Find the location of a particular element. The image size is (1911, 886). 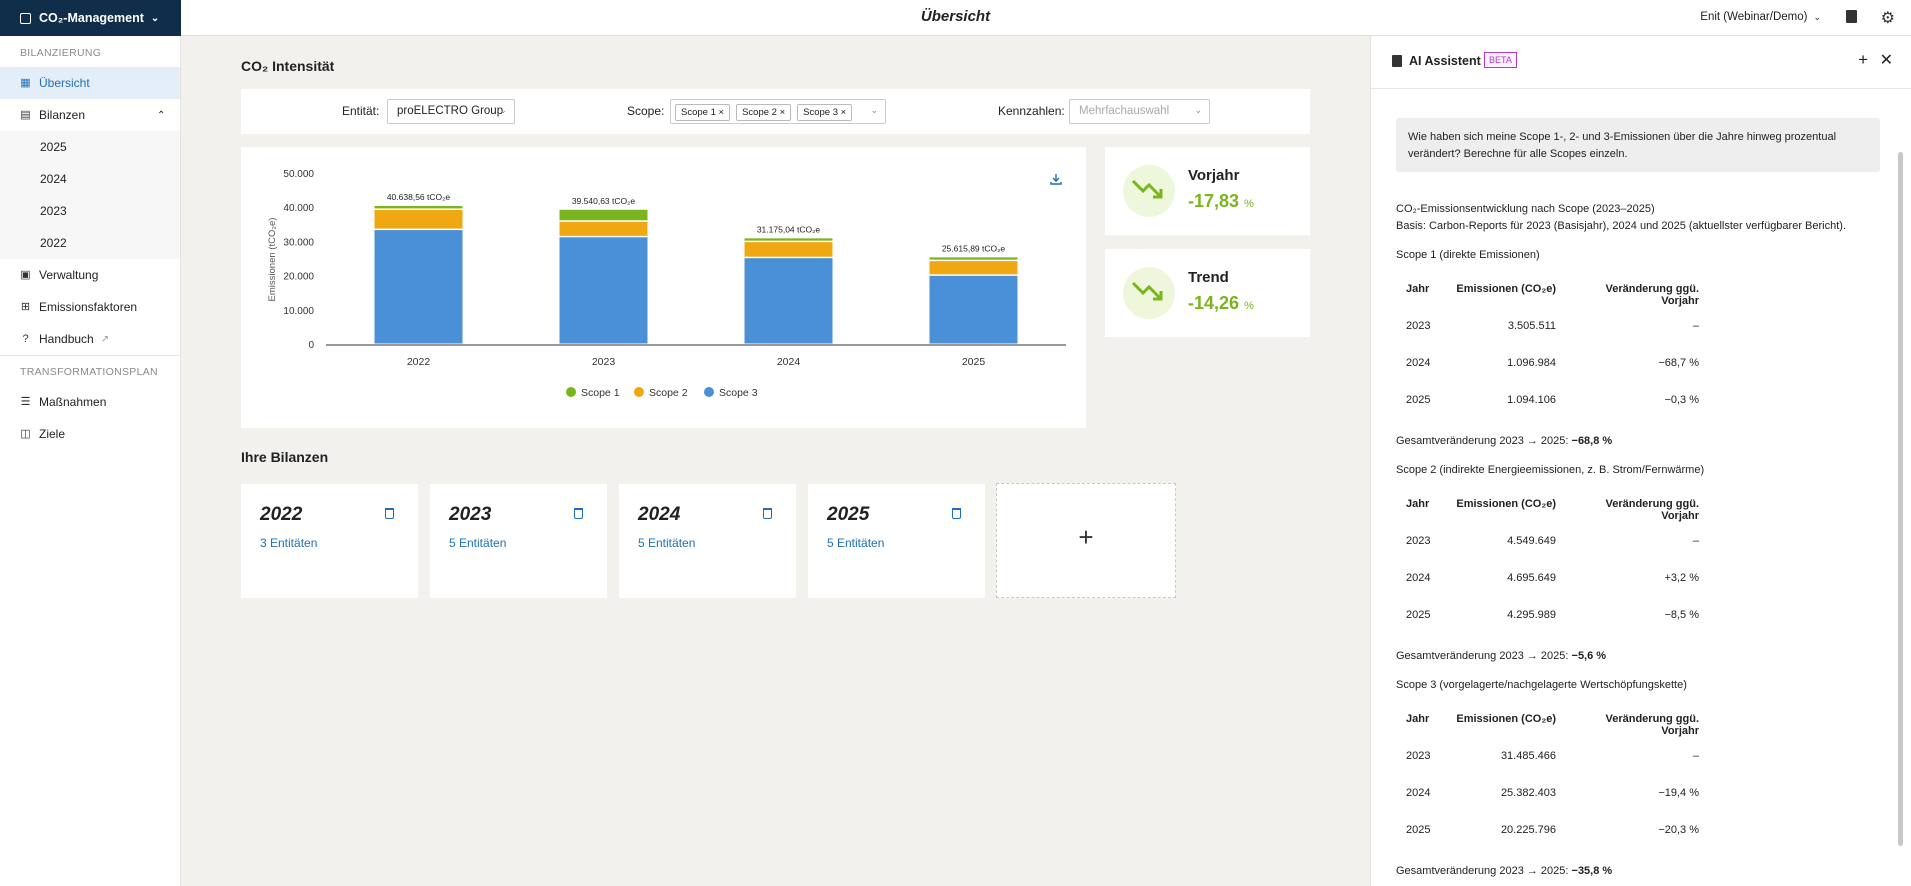

table-cell: 1.096.984 is located at coordinates (1531, 363).